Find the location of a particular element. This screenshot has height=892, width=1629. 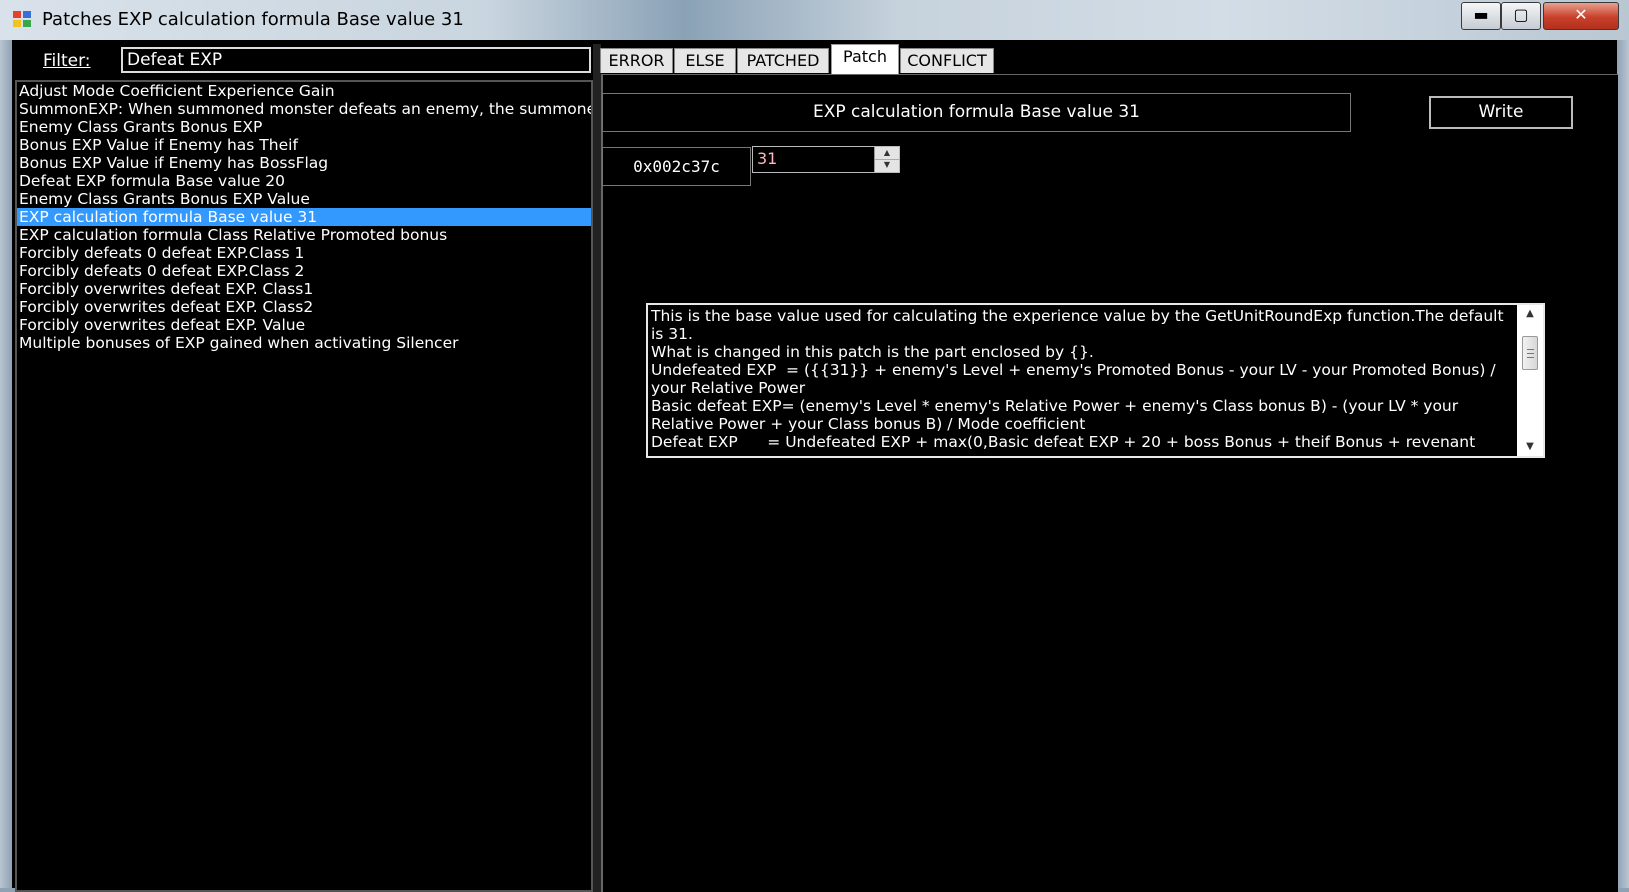

tab-error: ERROR is located at coordinates (636, 60).